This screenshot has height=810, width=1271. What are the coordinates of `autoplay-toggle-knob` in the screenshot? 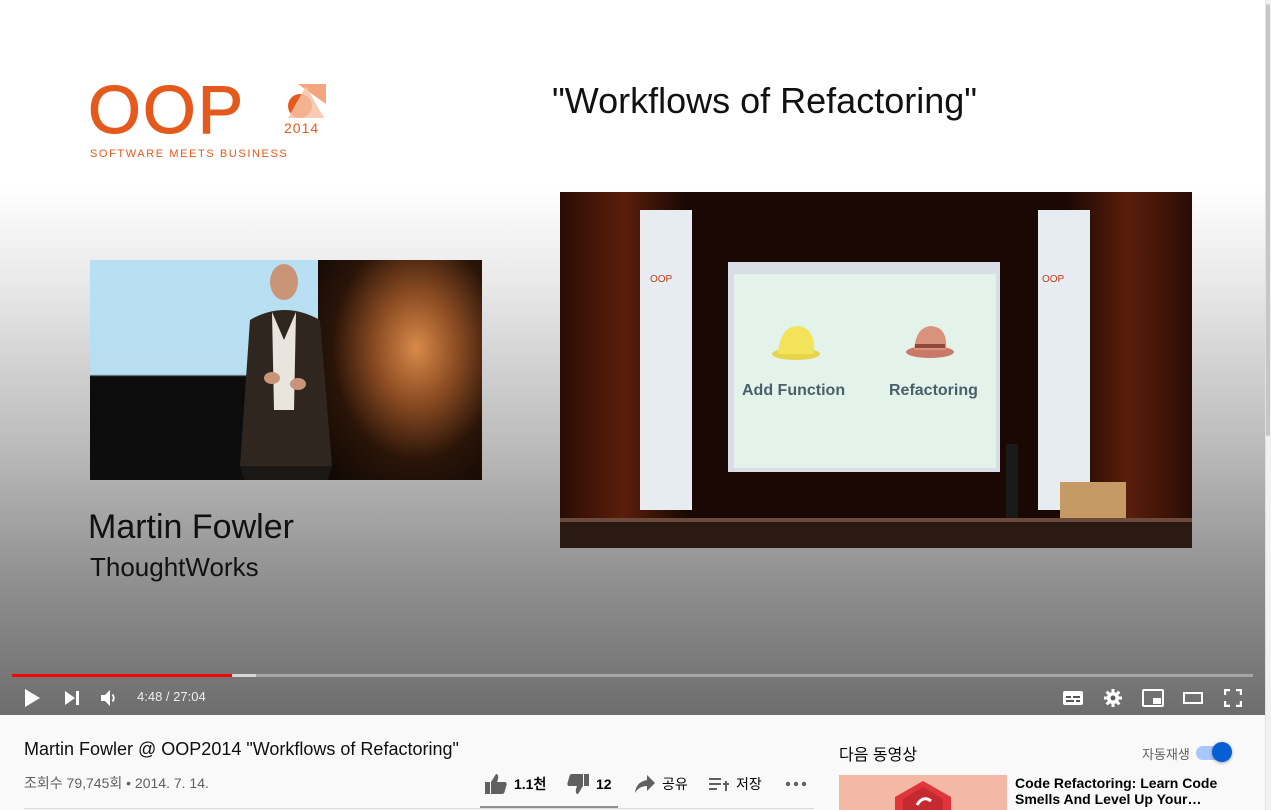 It's located at (1222, 752).